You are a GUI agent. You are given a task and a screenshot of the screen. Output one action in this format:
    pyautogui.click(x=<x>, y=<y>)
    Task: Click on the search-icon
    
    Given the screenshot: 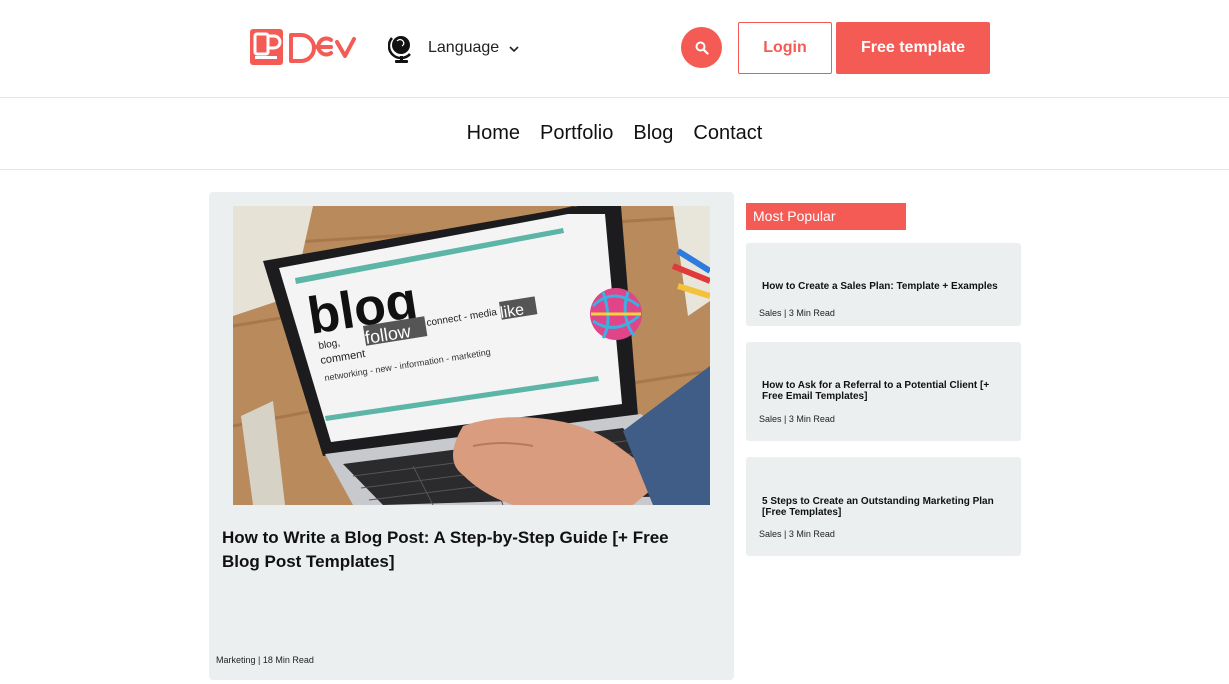 What is the action you would take?
    pyautogui.click(x=702, y=48)
    